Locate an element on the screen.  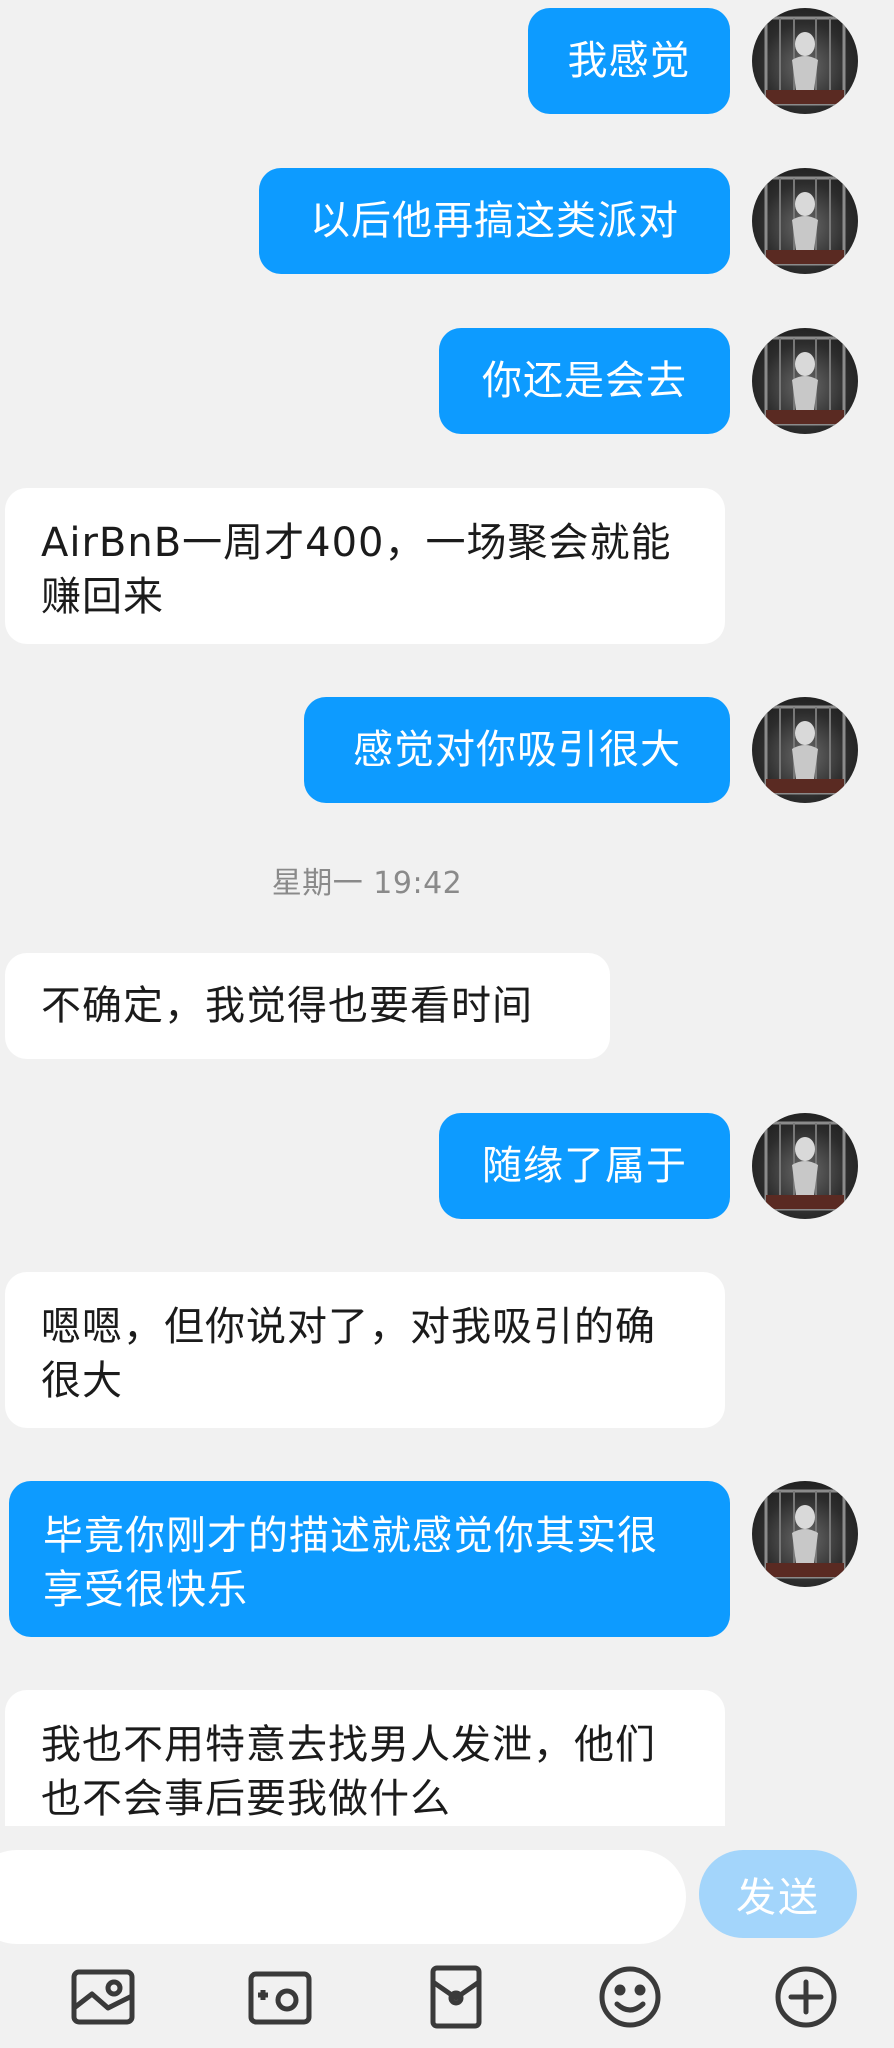
red-packet-icon is located at coordinates (456, 1997).